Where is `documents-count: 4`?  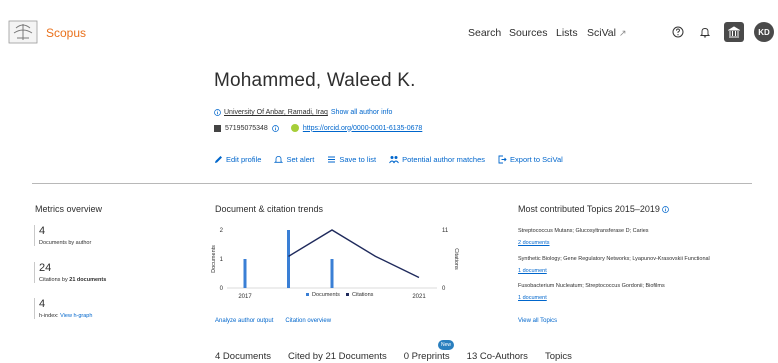 documents-count: 4 is located at coordinates (42, 231).